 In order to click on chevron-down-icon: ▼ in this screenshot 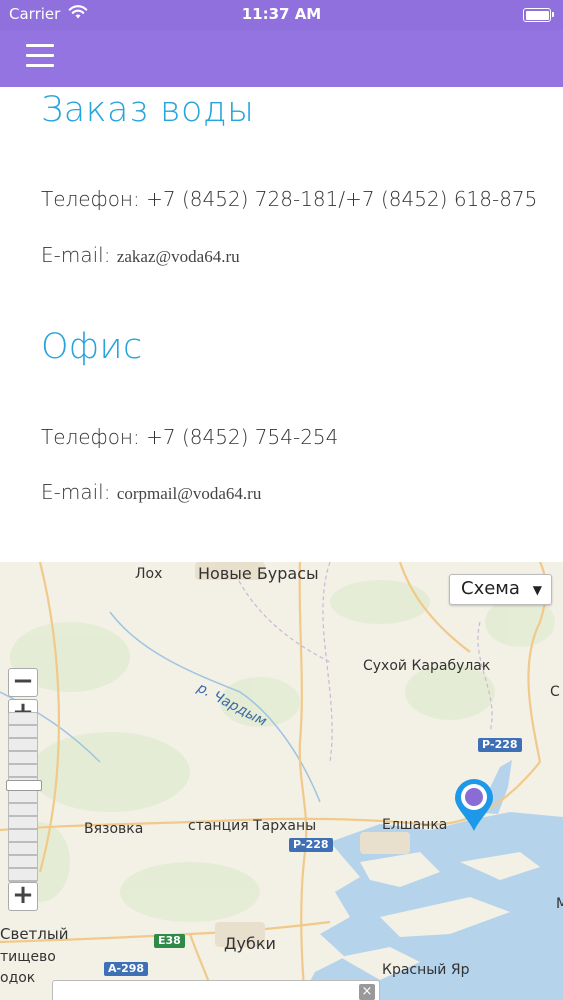, I will do `click(537, 590)`.